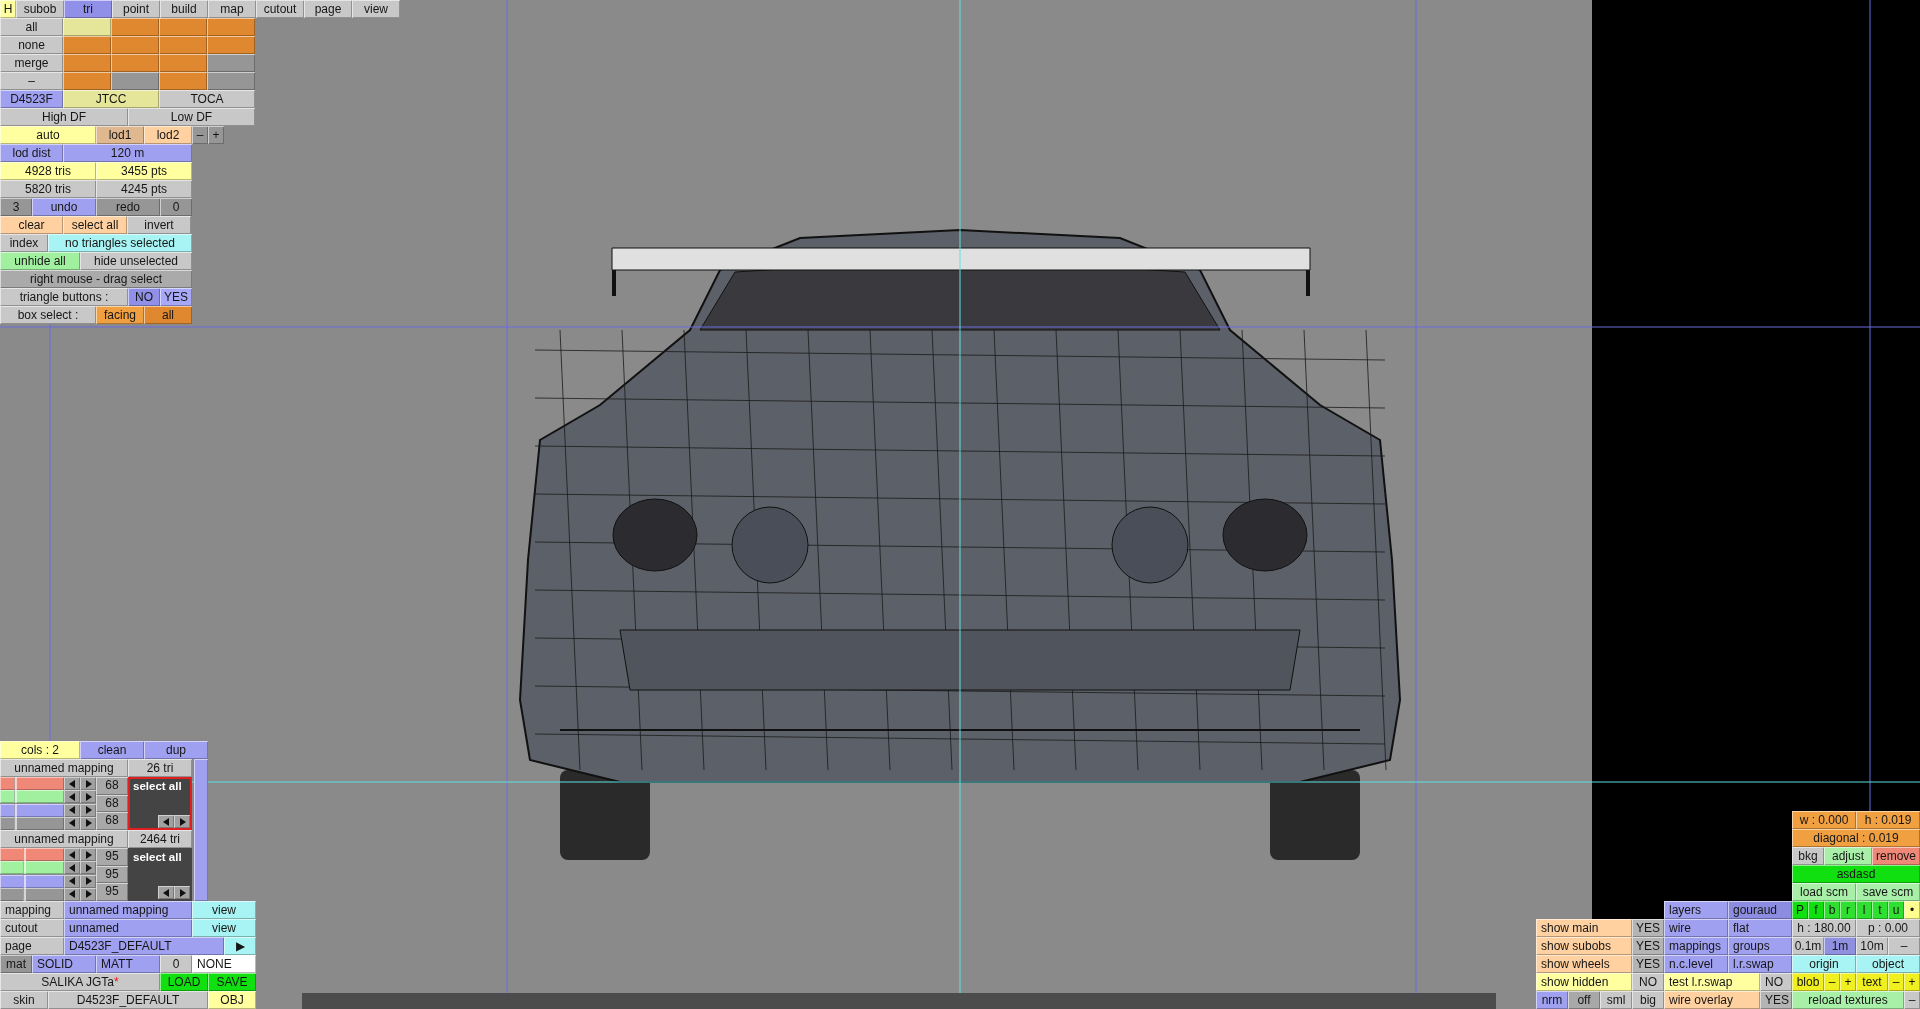 The image size is (1920, 1009). Describe the element at coordinates (96, 279) in the screenshot. I see `panel-button: right mouse - drag select` at that location.